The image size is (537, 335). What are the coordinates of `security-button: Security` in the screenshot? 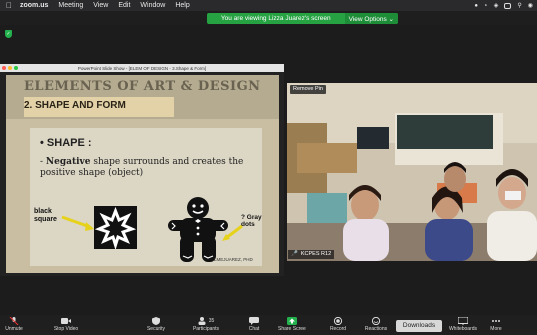 It's located at (156, 326).